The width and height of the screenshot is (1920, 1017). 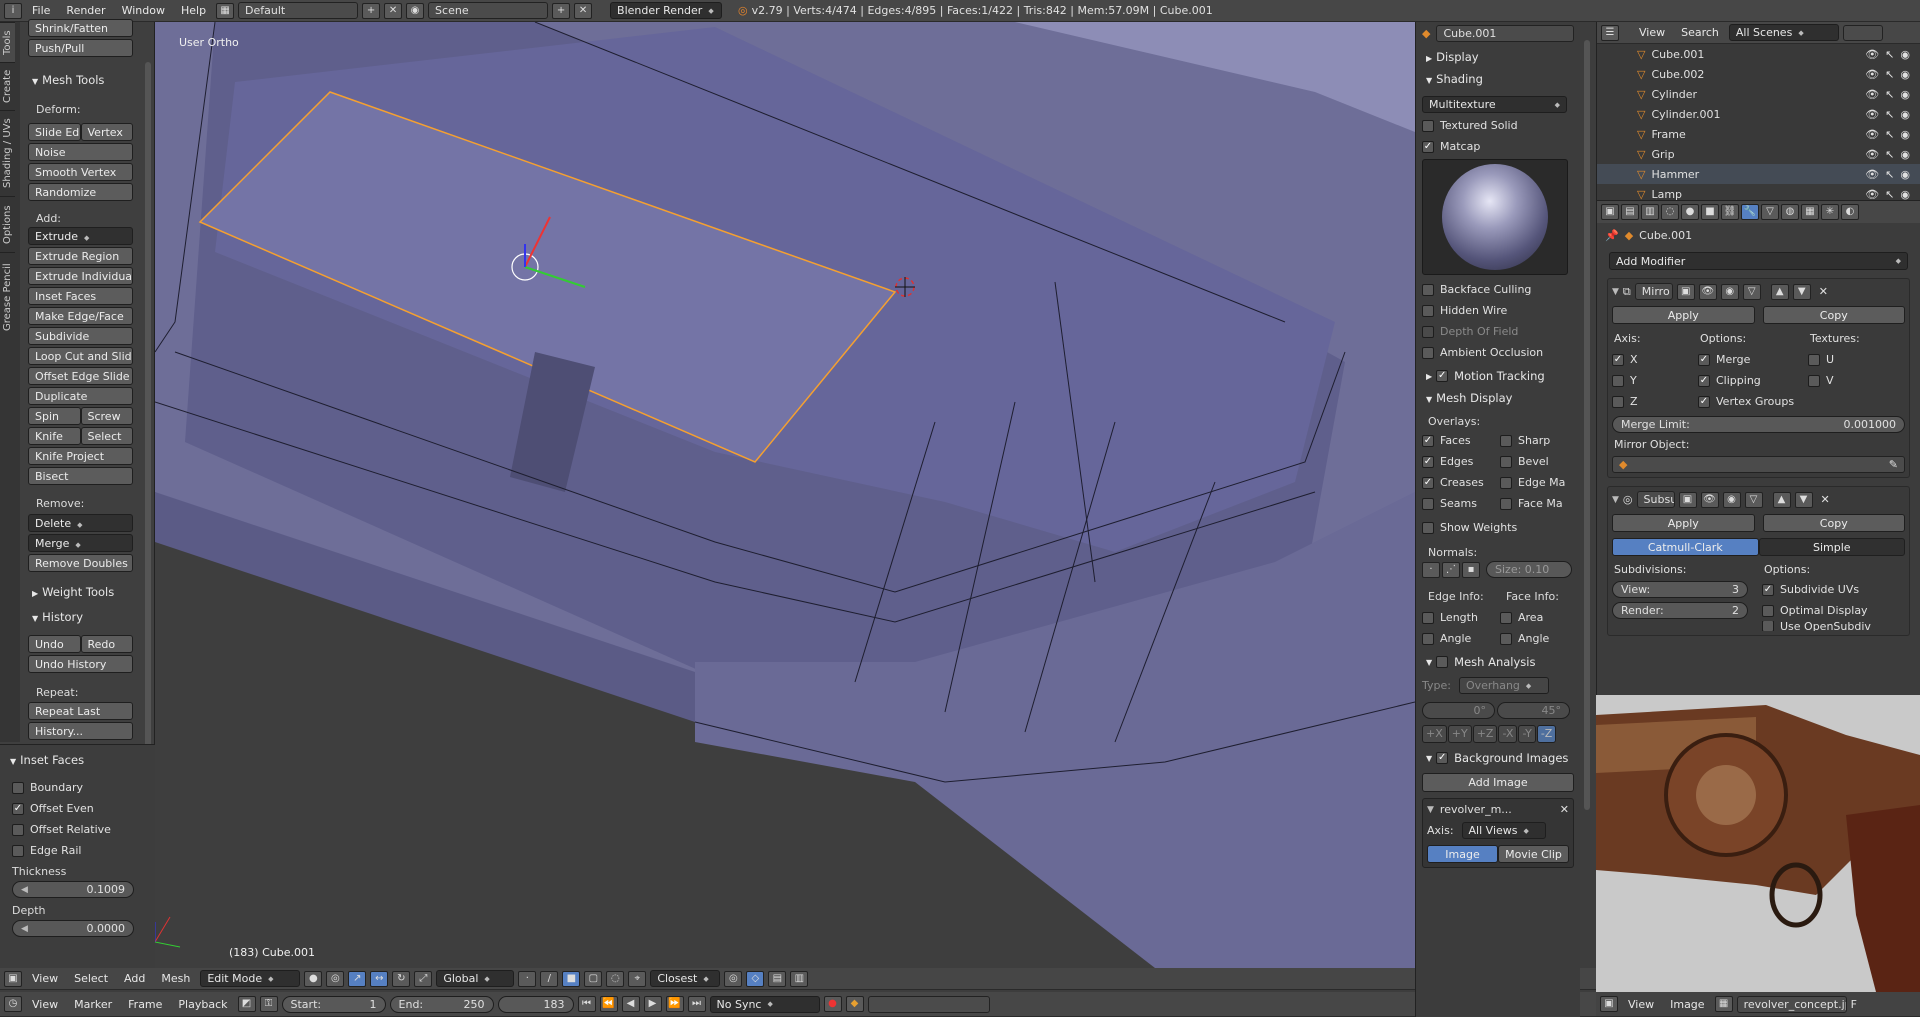 What do you see at coordinates (80, 543) in the screenshot?
I see `merge-dropdown: Merge` at bounding box center [80, 543].